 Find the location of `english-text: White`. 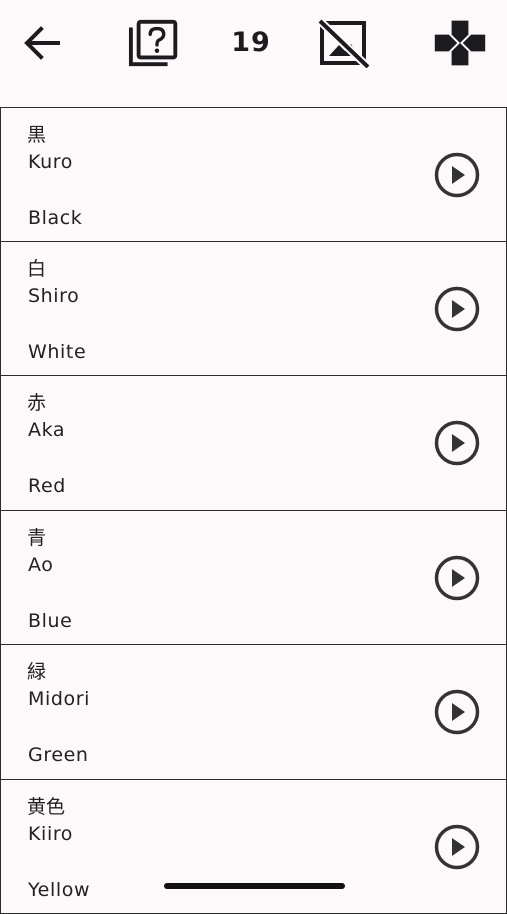

english-text: White is located at coordinates (57, 352).